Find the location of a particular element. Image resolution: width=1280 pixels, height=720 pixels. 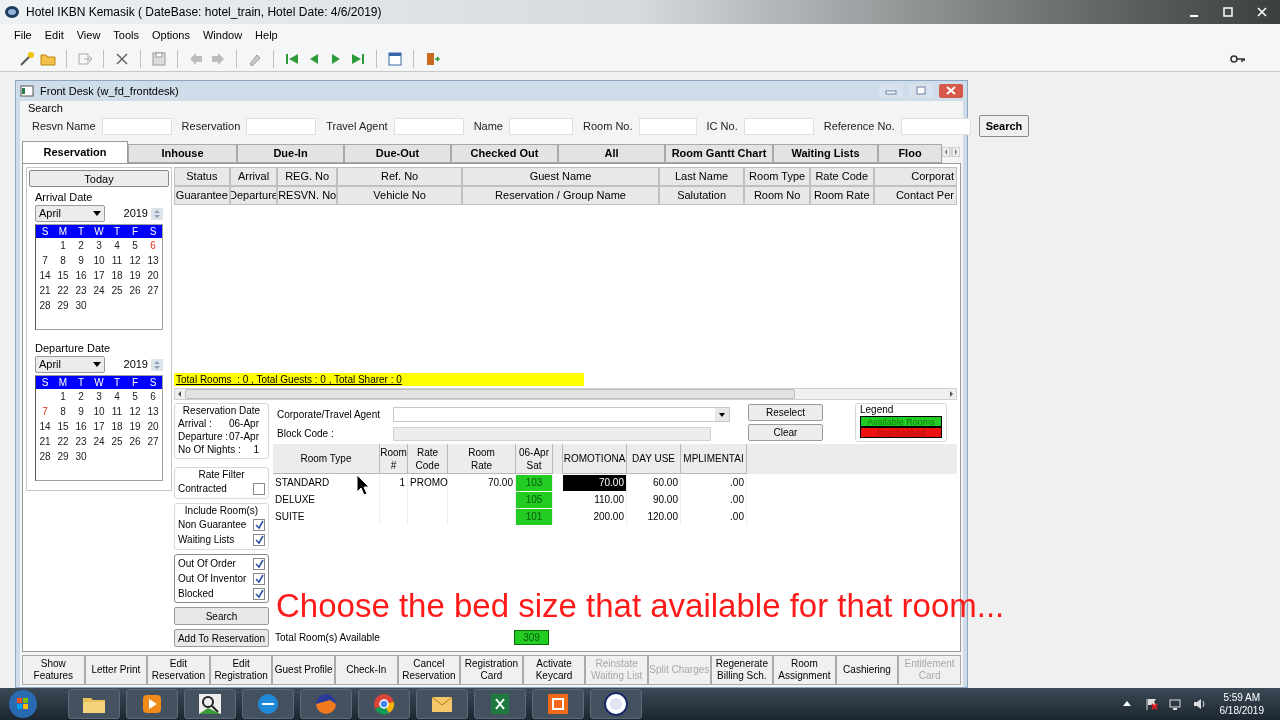

calendar-day: 4 is located at coordinates (117, 245).